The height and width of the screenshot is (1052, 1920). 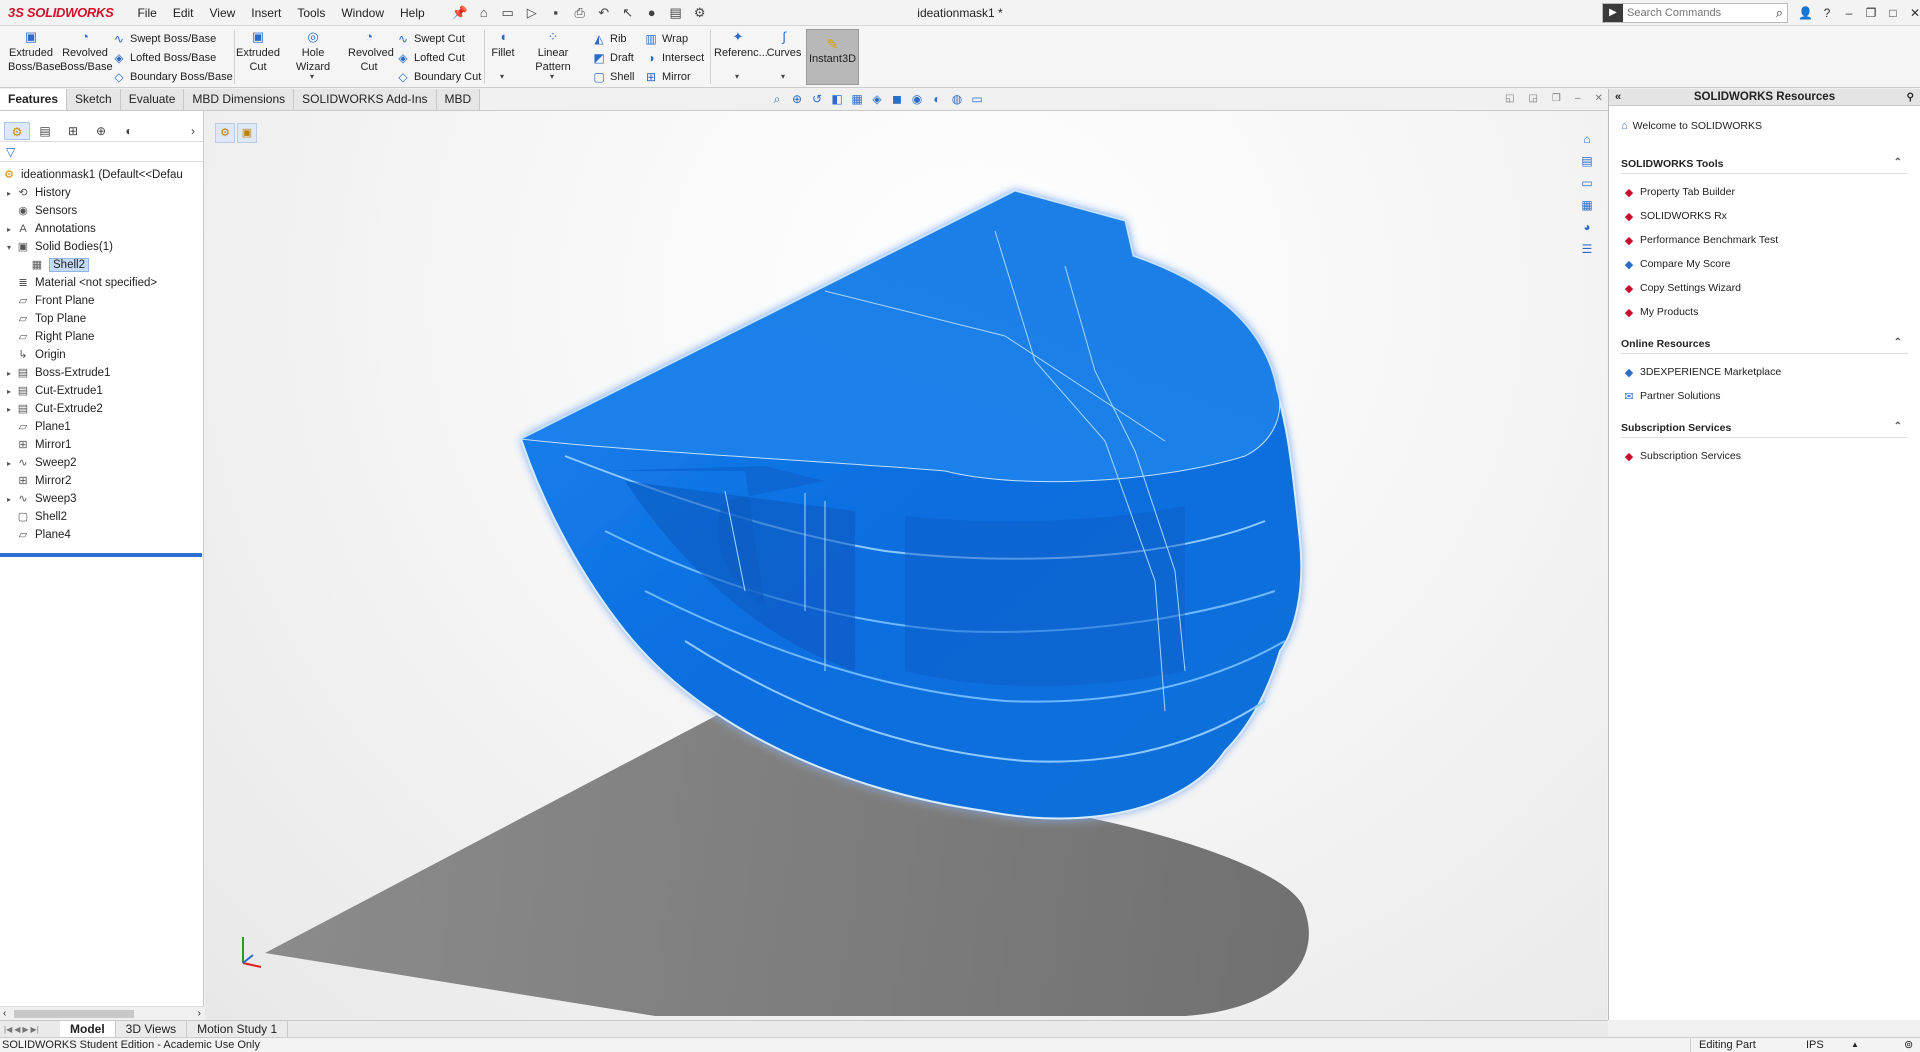 I want to click on unit-system: IPS, so click(x=1815, y=1045).